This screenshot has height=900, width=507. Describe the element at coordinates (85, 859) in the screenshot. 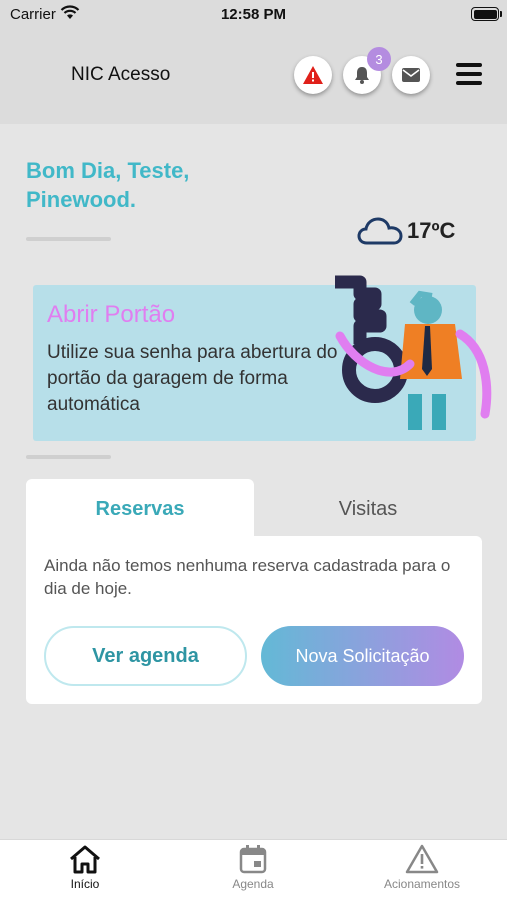

I see `home-icon` at that location.